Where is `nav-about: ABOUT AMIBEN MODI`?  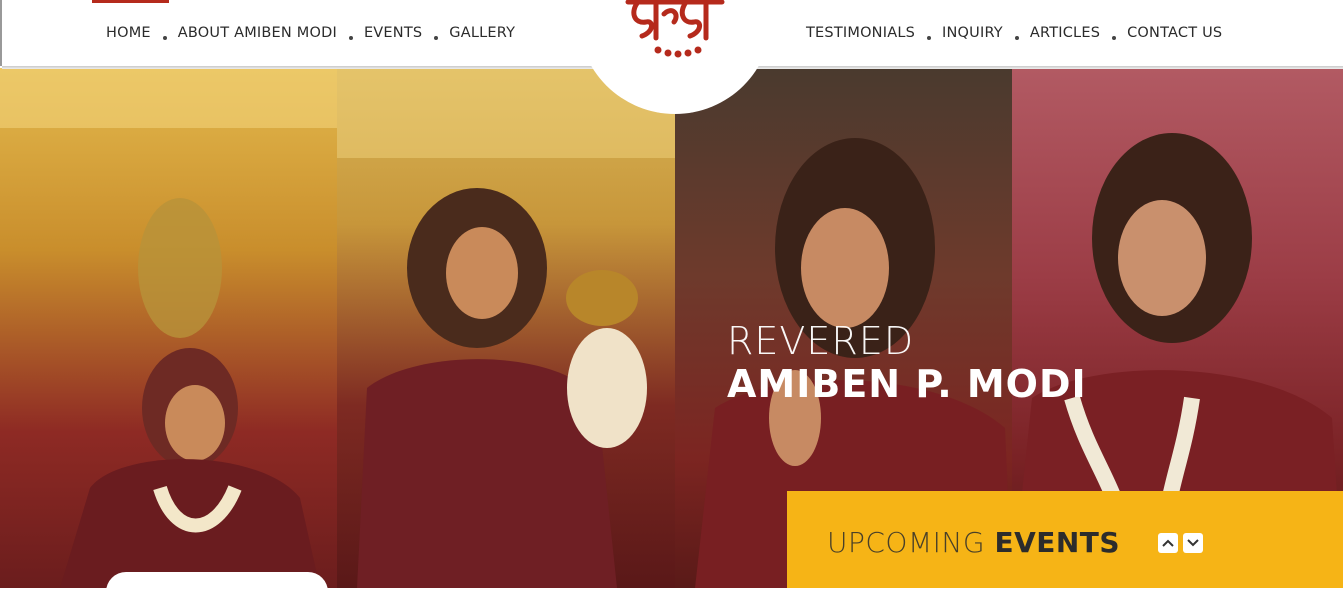
nav-about: ABOUT AMIBEN MODI is located at coordinates (257, 33).